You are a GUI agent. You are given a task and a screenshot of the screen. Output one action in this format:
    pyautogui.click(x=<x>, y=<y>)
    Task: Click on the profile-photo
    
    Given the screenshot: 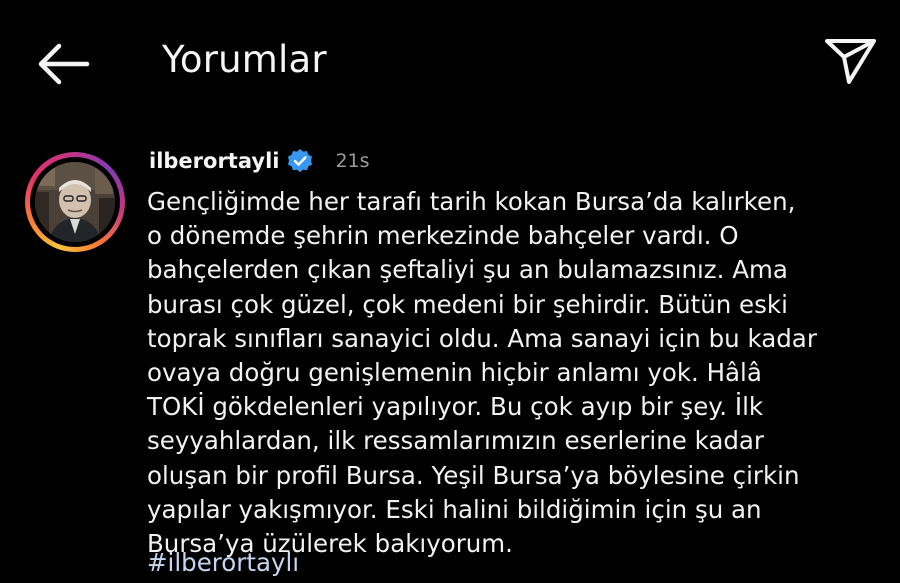 What is the action you would take?
    pyautogui.click(x=75, y=202)
    